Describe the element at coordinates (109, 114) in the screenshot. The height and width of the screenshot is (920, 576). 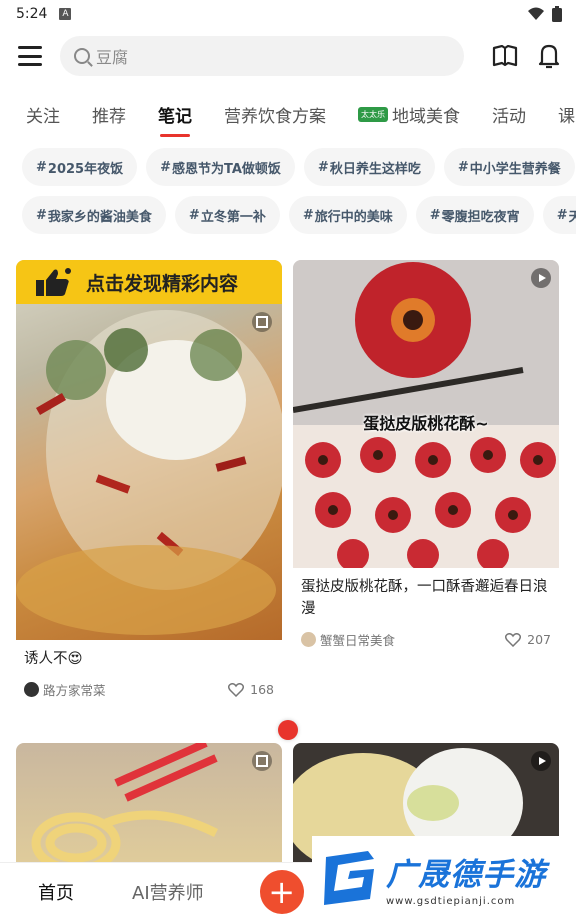
I see `tab-recommend: 推荐` at that location.